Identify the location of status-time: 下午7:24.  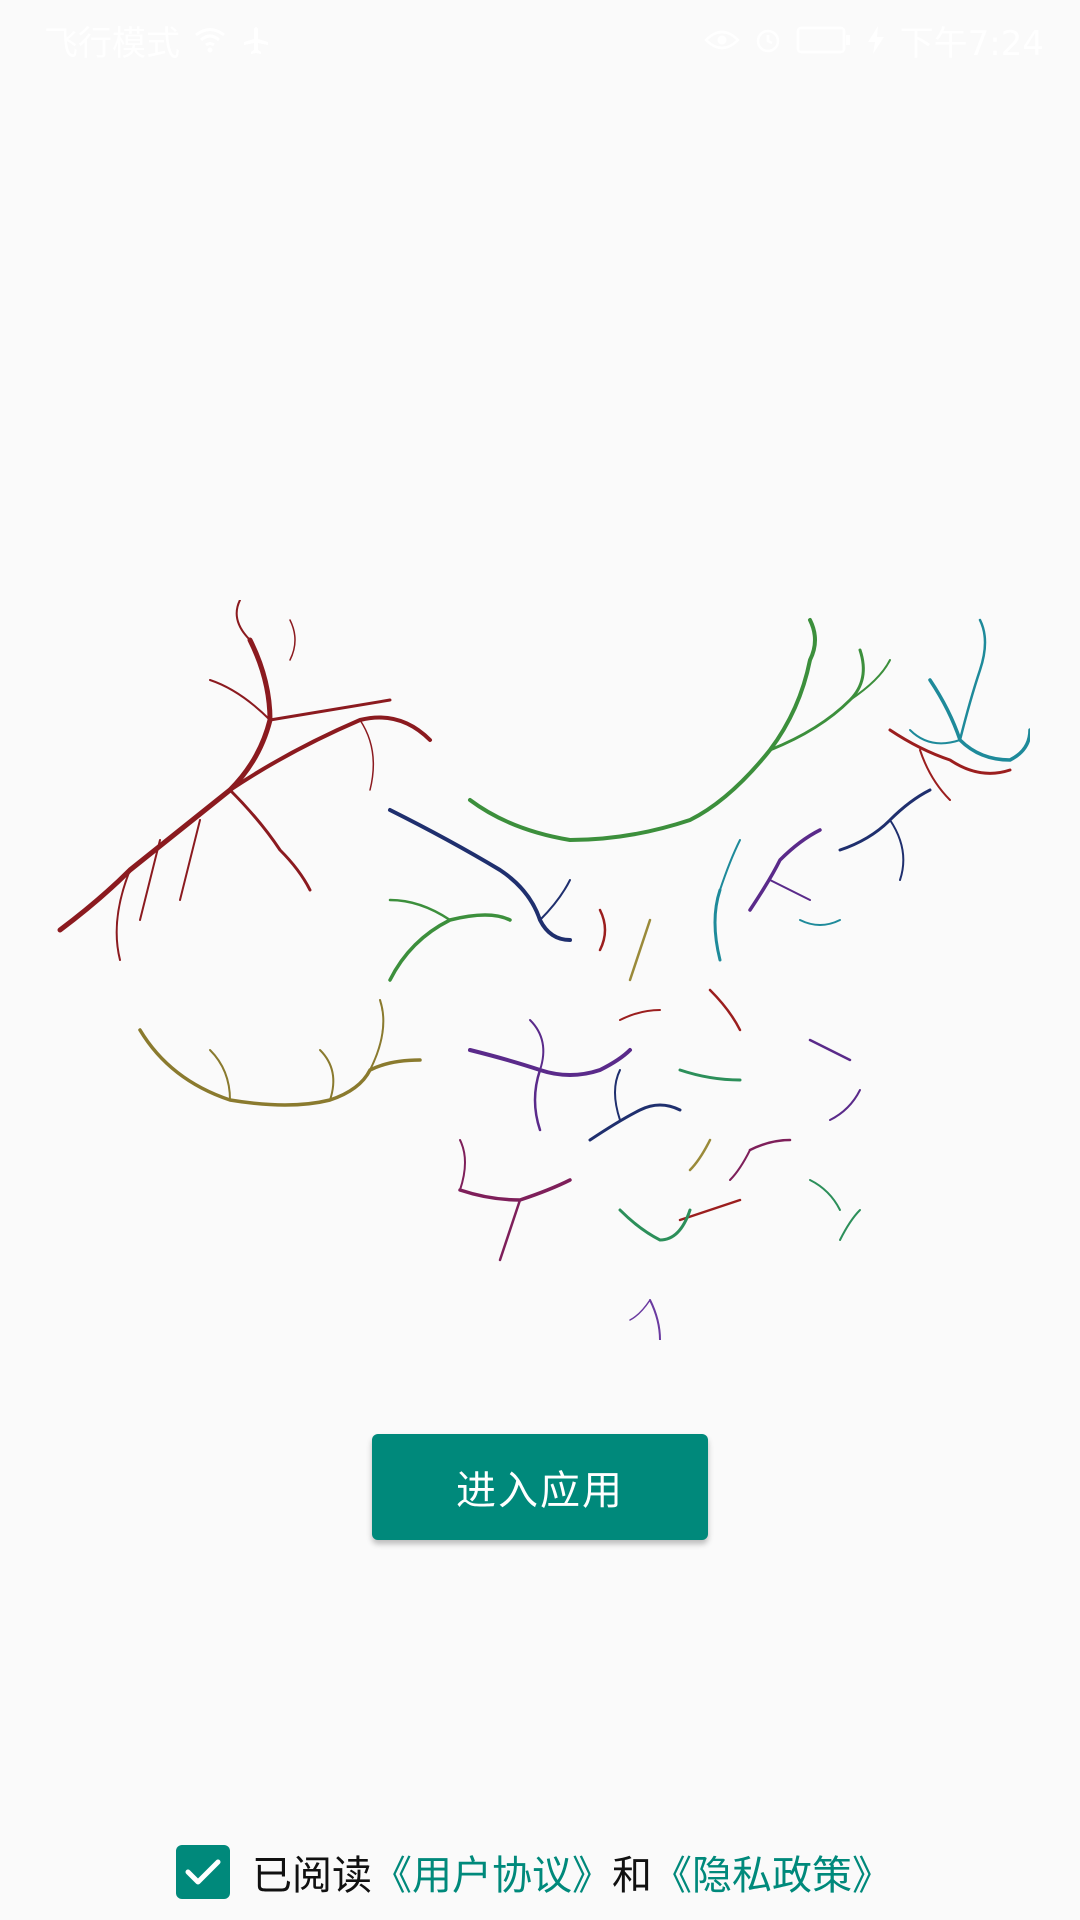
(971, 43).